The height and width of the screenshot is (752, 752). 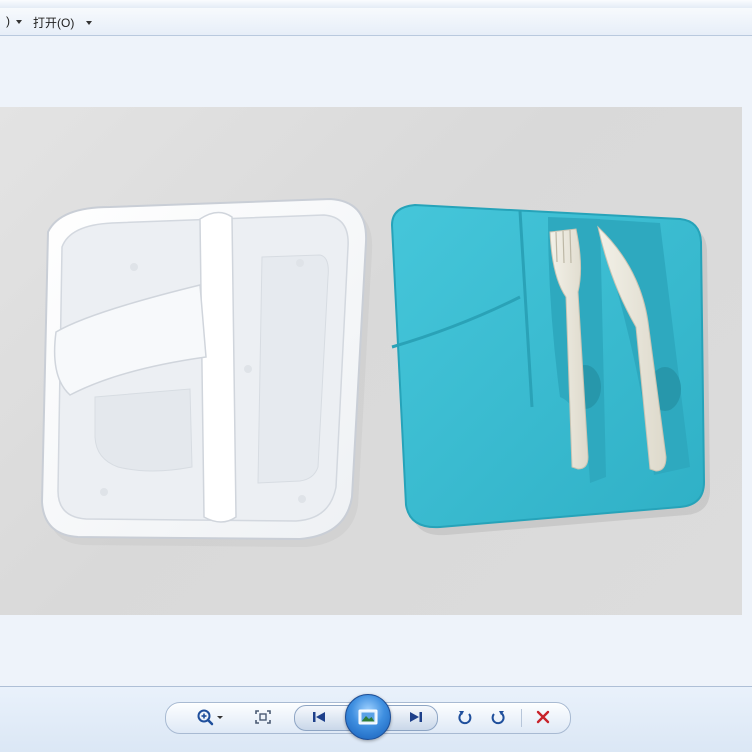 I want to click on zoom-button, so click(x=210, y=717).